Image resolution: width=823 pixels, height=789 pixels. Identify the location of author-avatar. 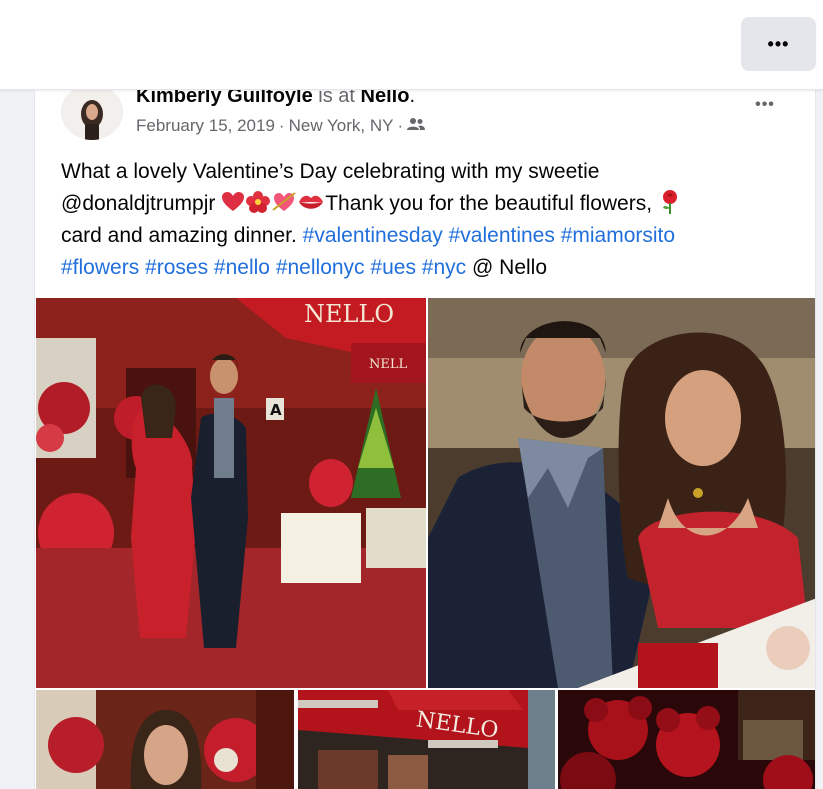
(92, 115).